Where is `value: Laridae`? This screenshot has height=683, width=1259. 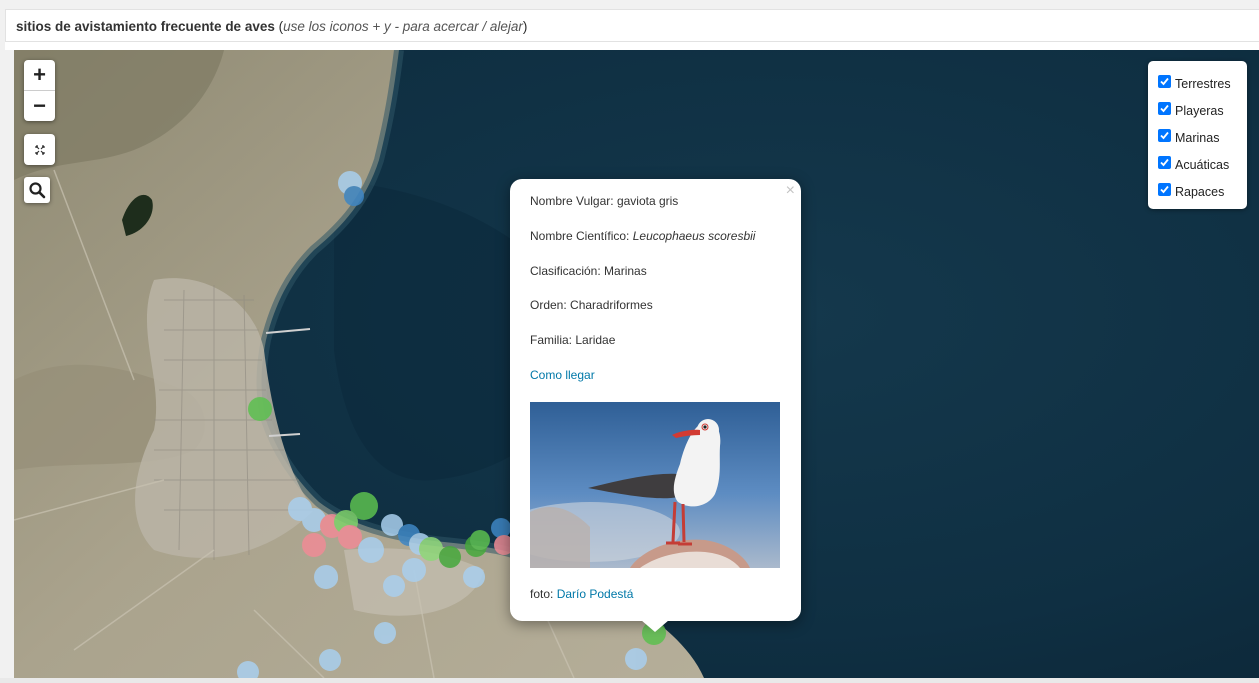 value: Laridae is located at coordinates (595, 340).